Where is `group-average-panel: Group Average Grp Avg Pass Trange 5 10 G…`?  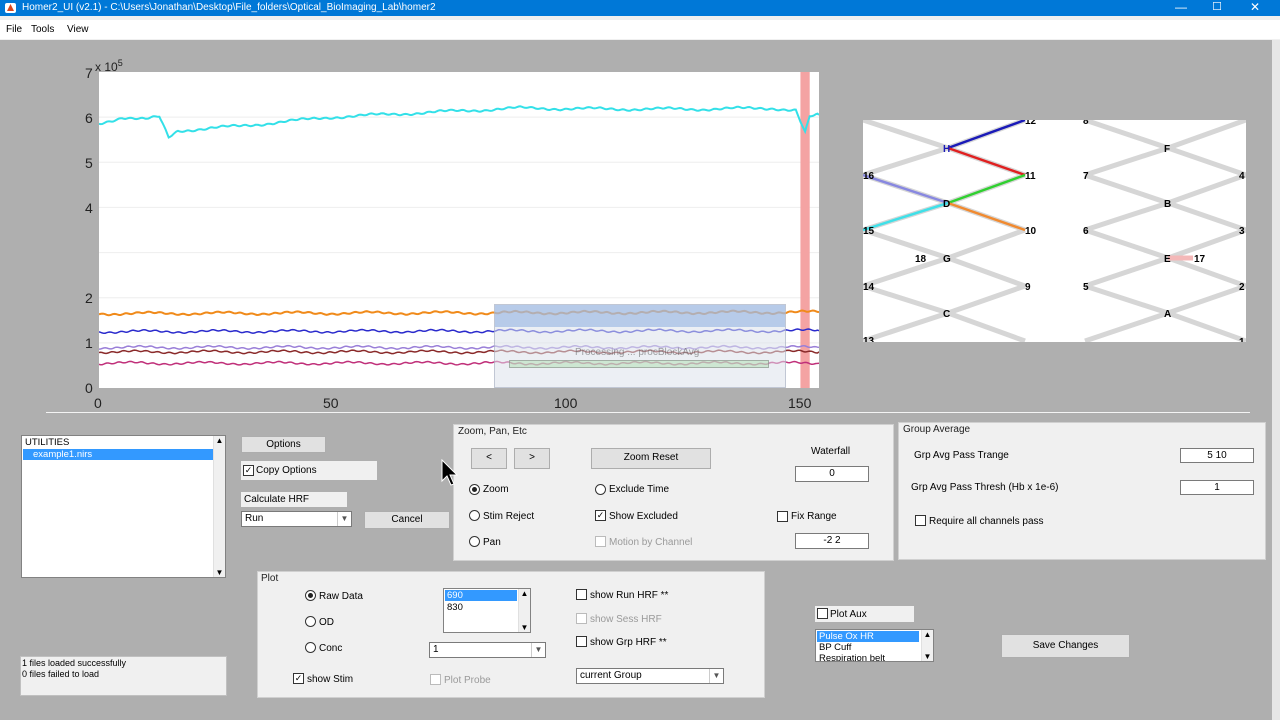 group-average-panel: Group Average Grp Avg Pass Trange 5 10 G… is located at coordinates (1082, 491).